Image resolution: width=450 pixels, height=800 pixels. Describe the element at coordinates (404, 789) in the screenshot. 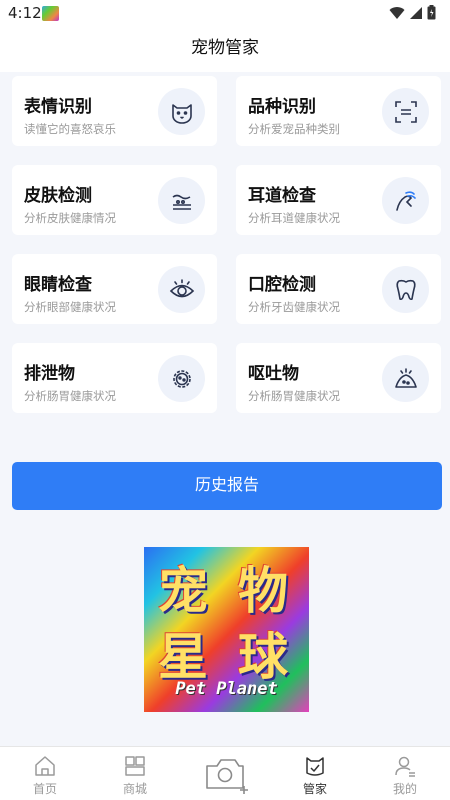

I see `nav-label: 我的` at that location.